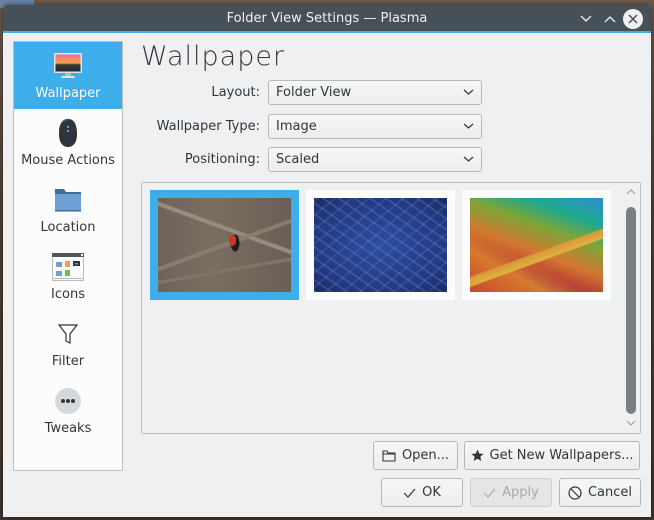 Image resolution: width=654 pixels, height=520 pixels. I want to click on positioning-select: Scaled, so click(375, 159).